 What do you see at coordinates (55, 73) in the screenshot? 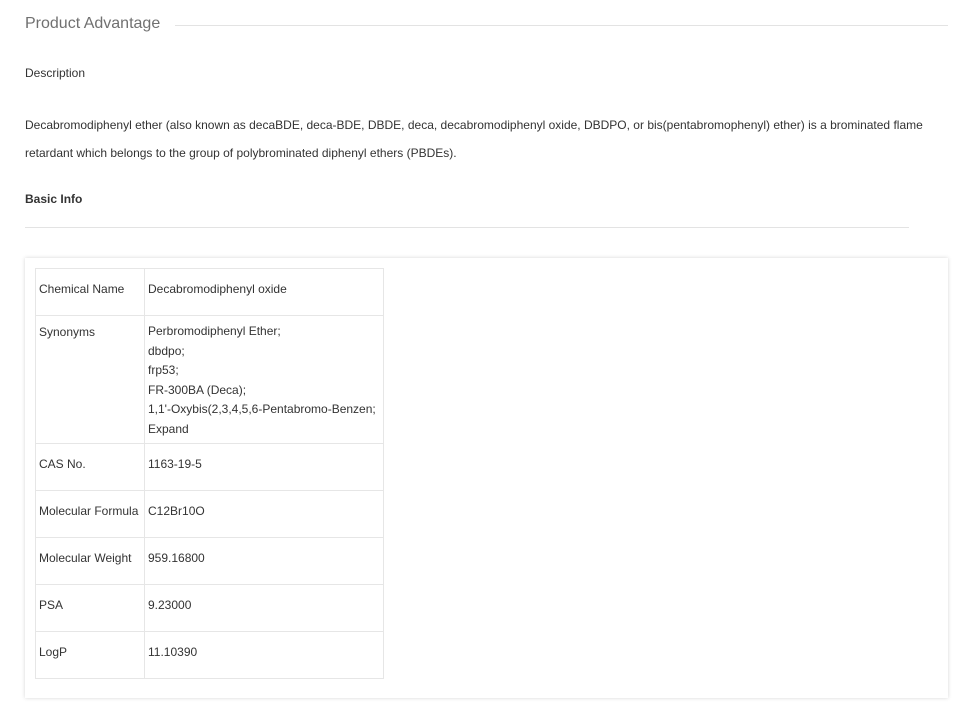
I see `description-heading: Description` at bounding box center [55, 73].